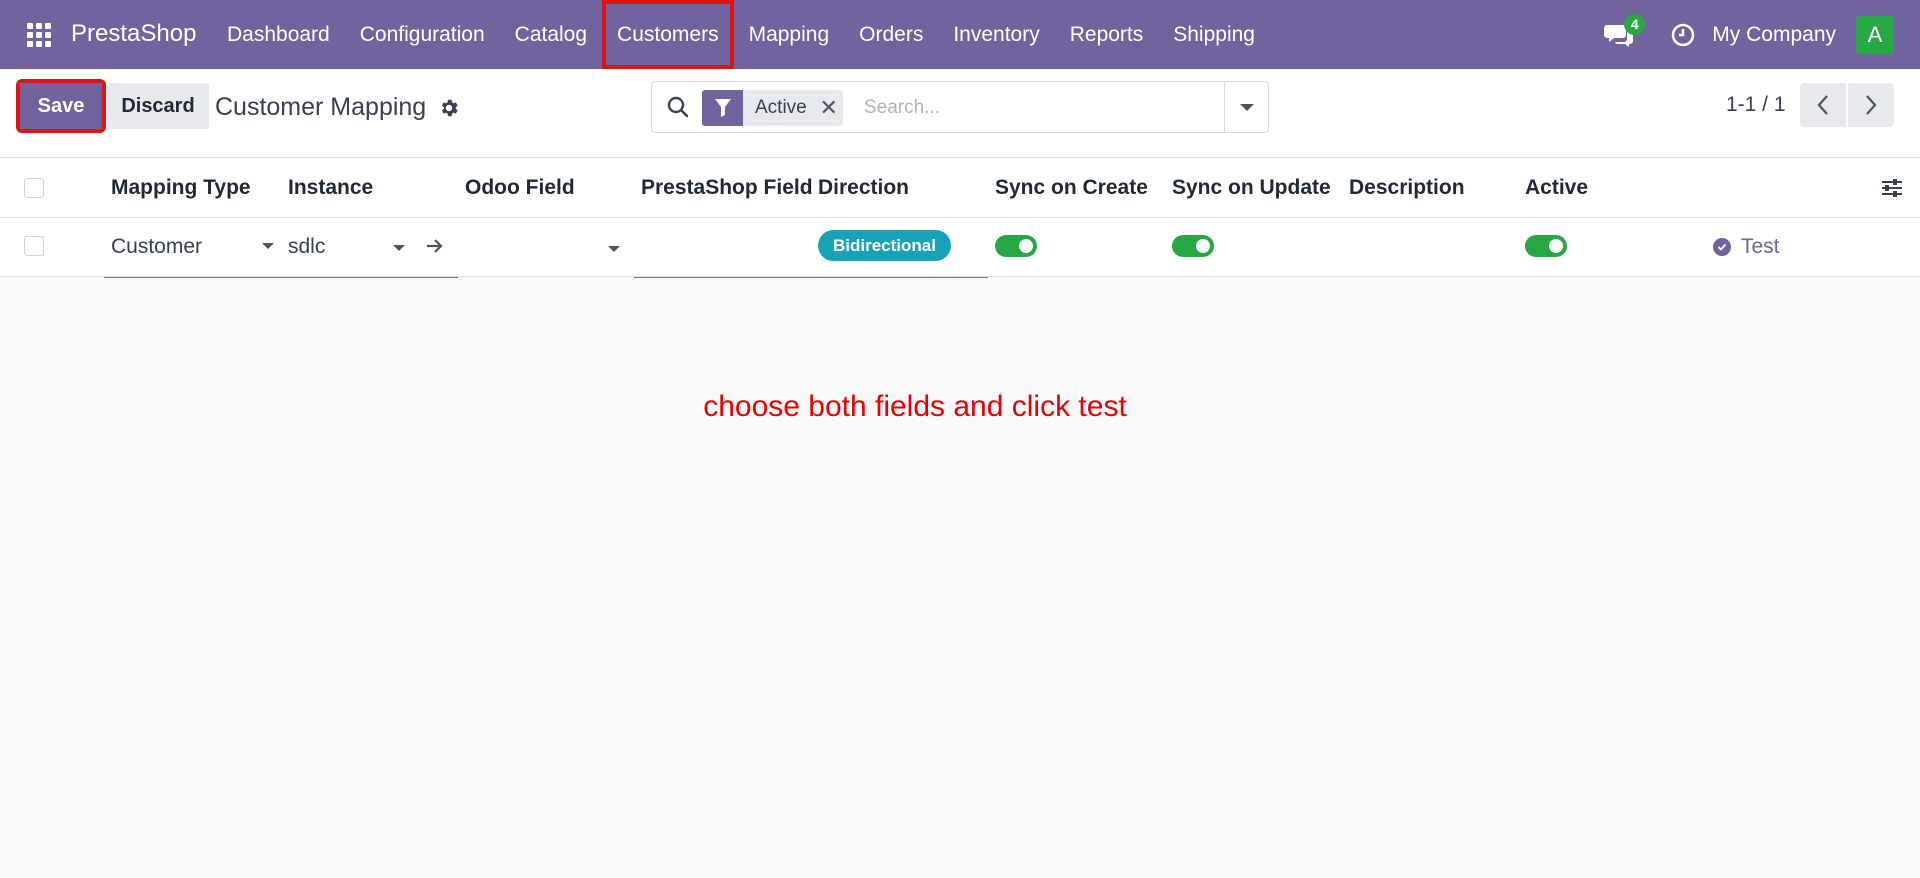  Describe the element at coordinates (1214, 34) in the screenshot. I see `menu-item-shipping: Shipping` at that location.